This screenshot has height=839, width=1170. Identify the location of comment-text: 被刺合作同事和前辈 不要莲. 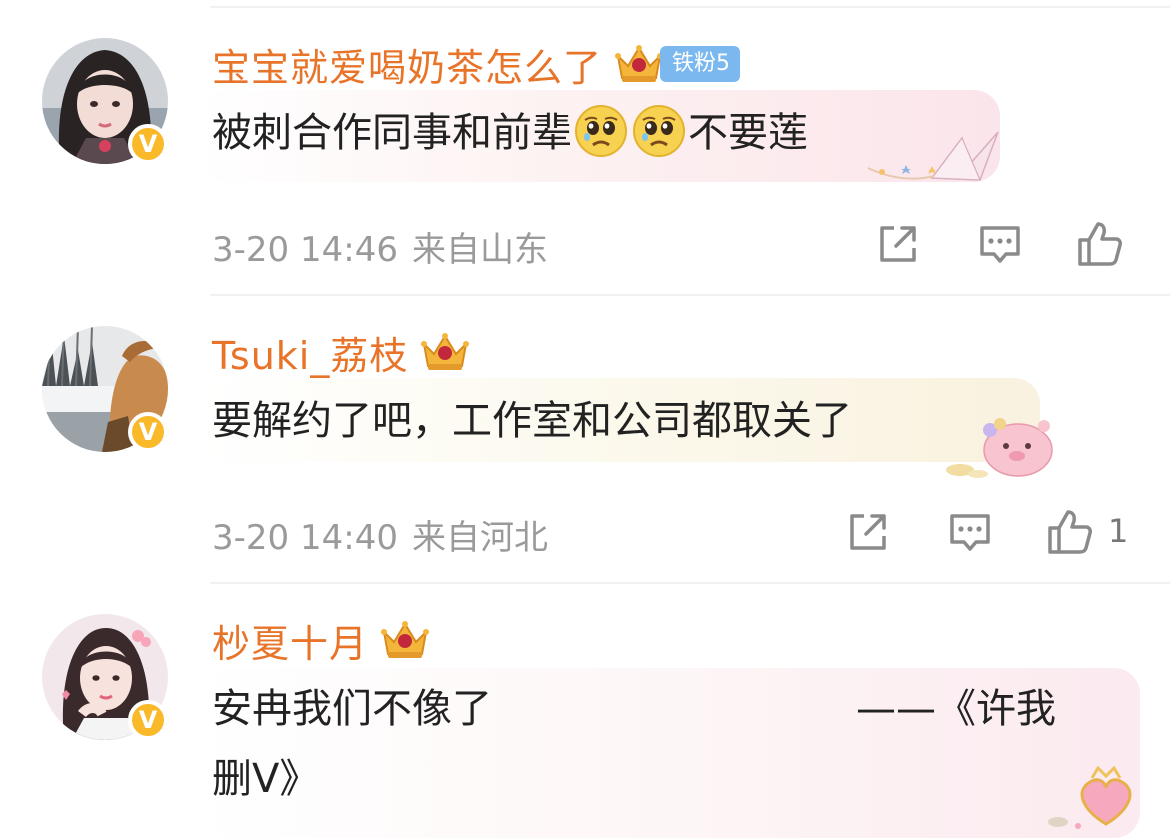
(510, 133).